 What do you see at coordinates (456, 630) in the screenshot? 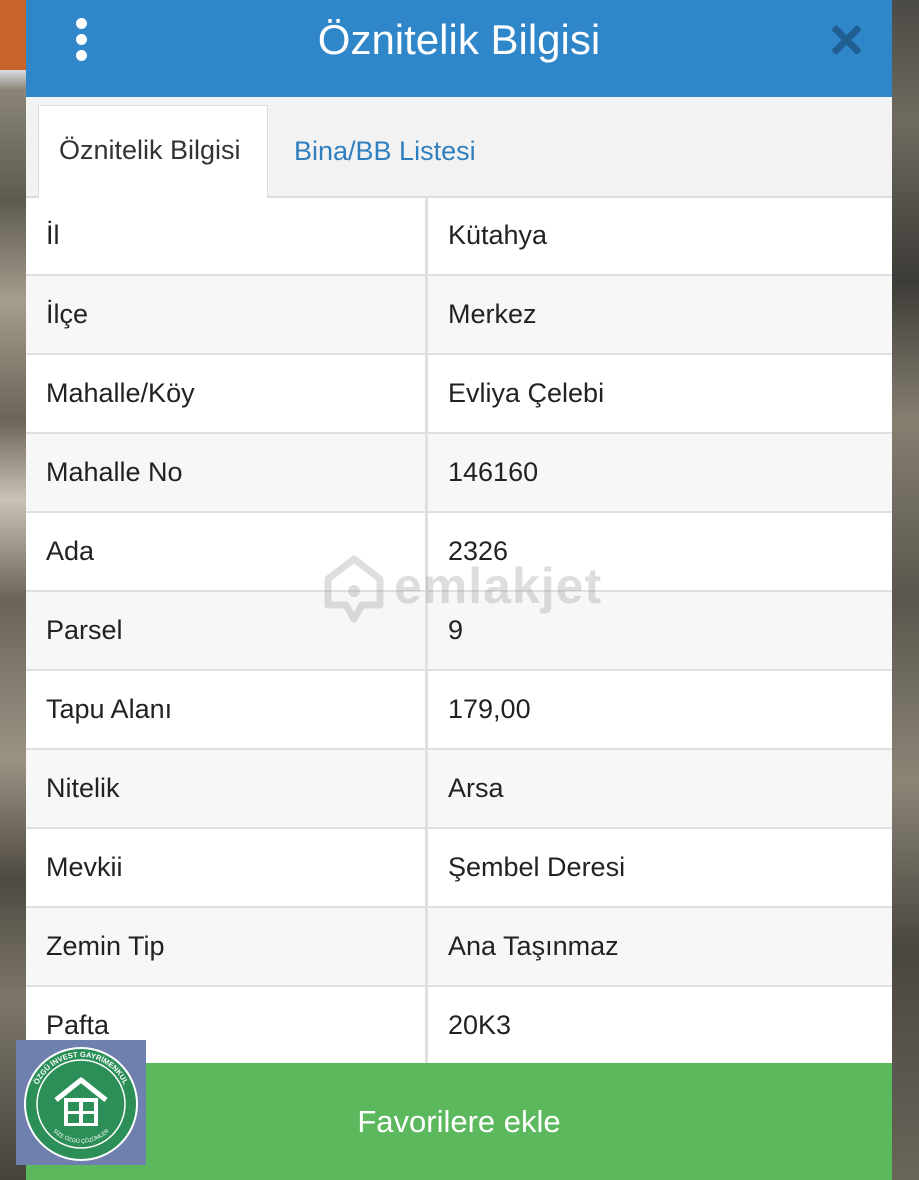
I see `attribute-value: 9` at bounding box center [456, 630].